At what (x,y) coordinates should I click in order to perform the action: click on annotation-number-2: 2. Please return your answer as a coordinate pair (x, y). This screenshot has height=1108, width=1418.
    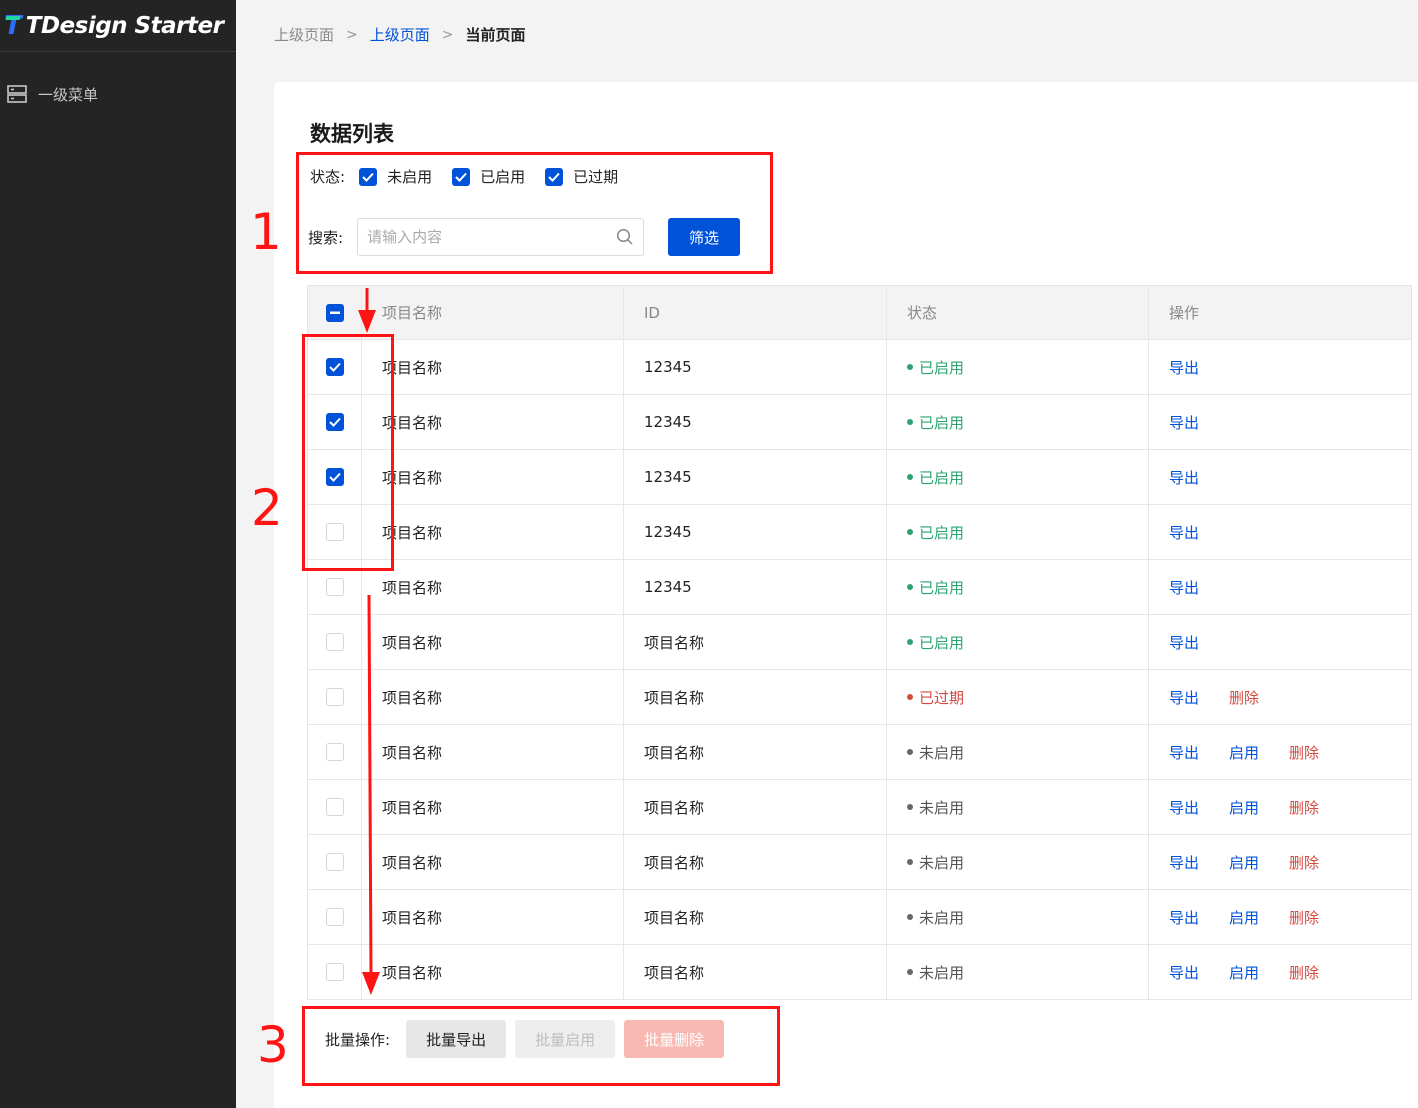
    Looking at the image, I should click on (267, 508).